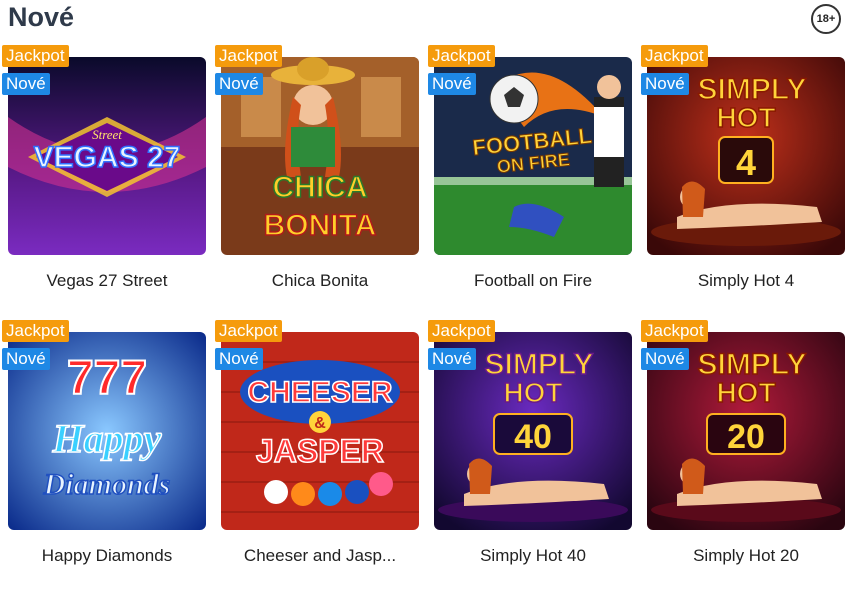 The image size is (850, 594). Describe the element at coordinates (107, 134) in the screenshot. I see `logo-text: Street` at that location.